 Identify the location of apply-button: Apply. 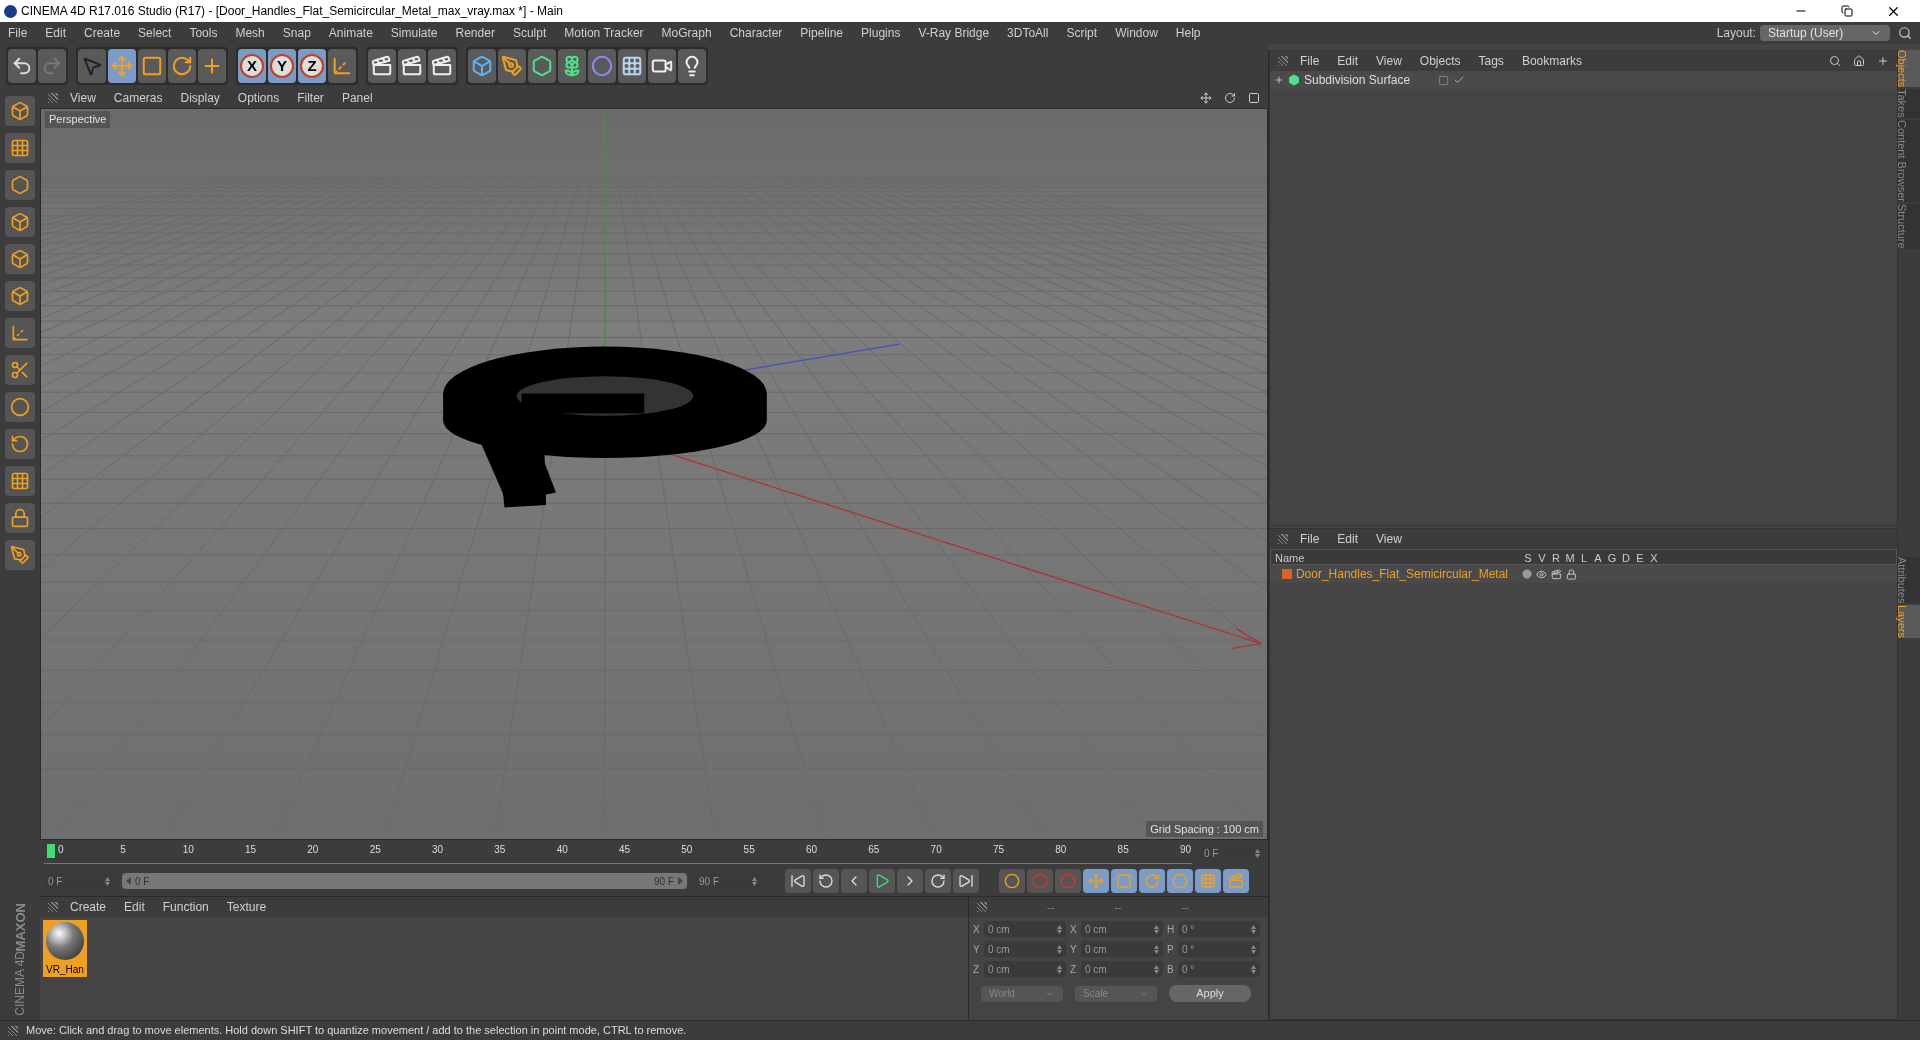
(1210, 993).